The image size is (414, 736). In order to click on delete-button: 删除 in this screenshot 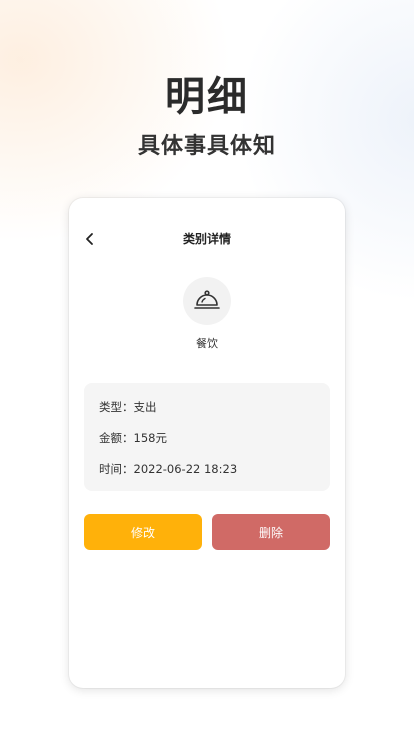, I will do `click(271, 532)`.